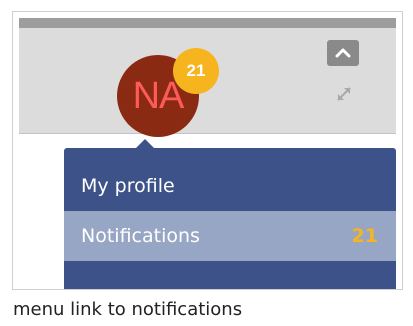 This screenshot has width=413, height=326. I want to click on menu-item-my-profile: My profile, so click(230, 186).